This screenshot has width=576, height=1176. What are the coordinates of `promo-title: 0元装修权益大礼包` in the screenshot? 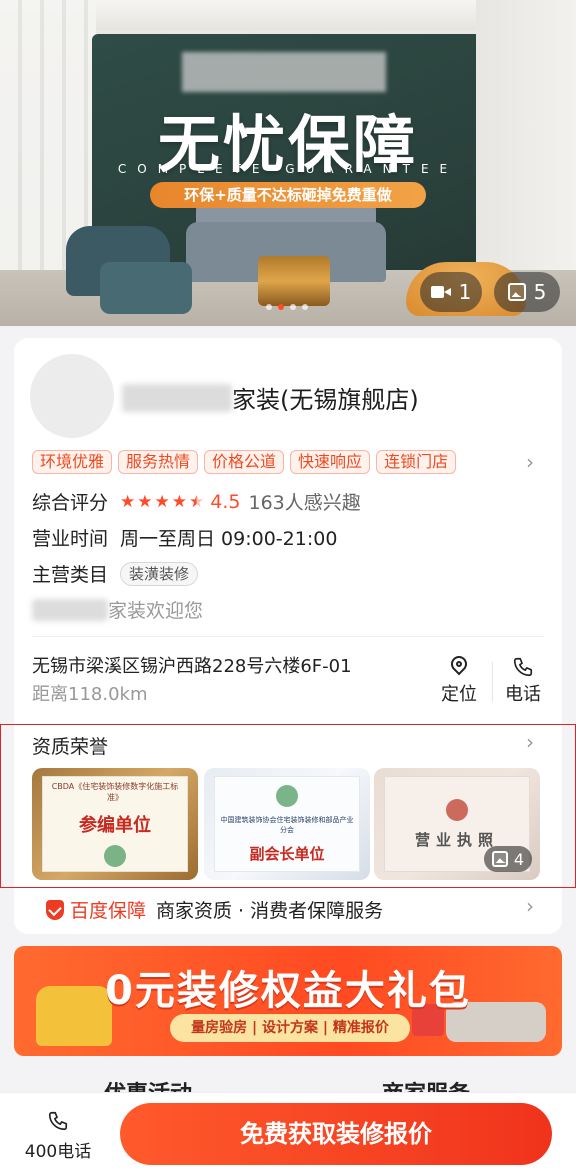 It's located at (288, 991).